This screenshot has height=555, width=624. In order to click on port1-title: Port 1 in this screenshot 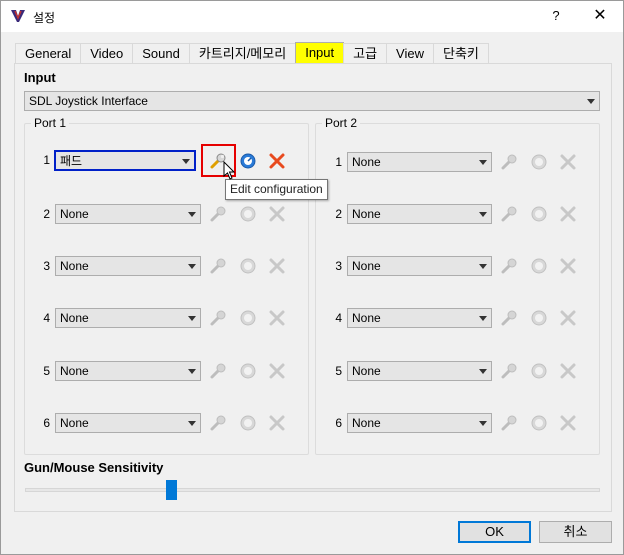, I will do `click(50, 123)`.